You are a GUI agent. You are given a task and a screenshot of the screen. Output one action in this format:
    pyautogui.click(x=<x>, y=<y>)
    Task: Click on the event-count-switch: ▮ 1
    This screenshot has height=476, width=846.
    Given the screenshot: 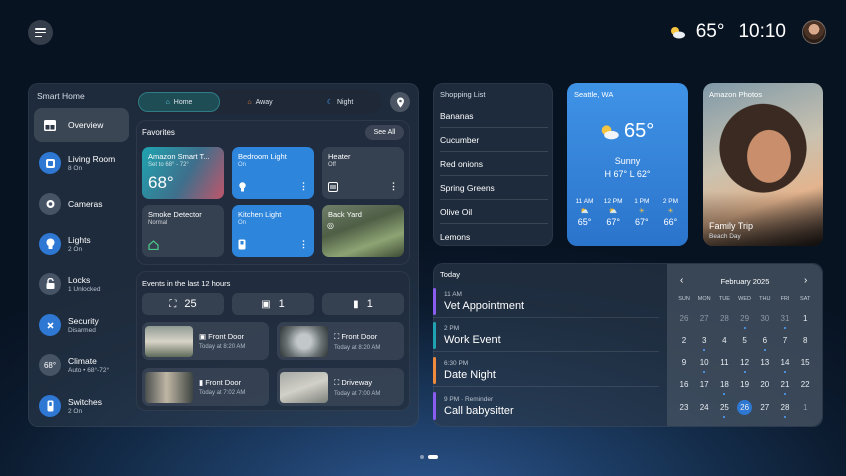 What is the action you would take?
    pyautogui.click(x=363, y=304)
    